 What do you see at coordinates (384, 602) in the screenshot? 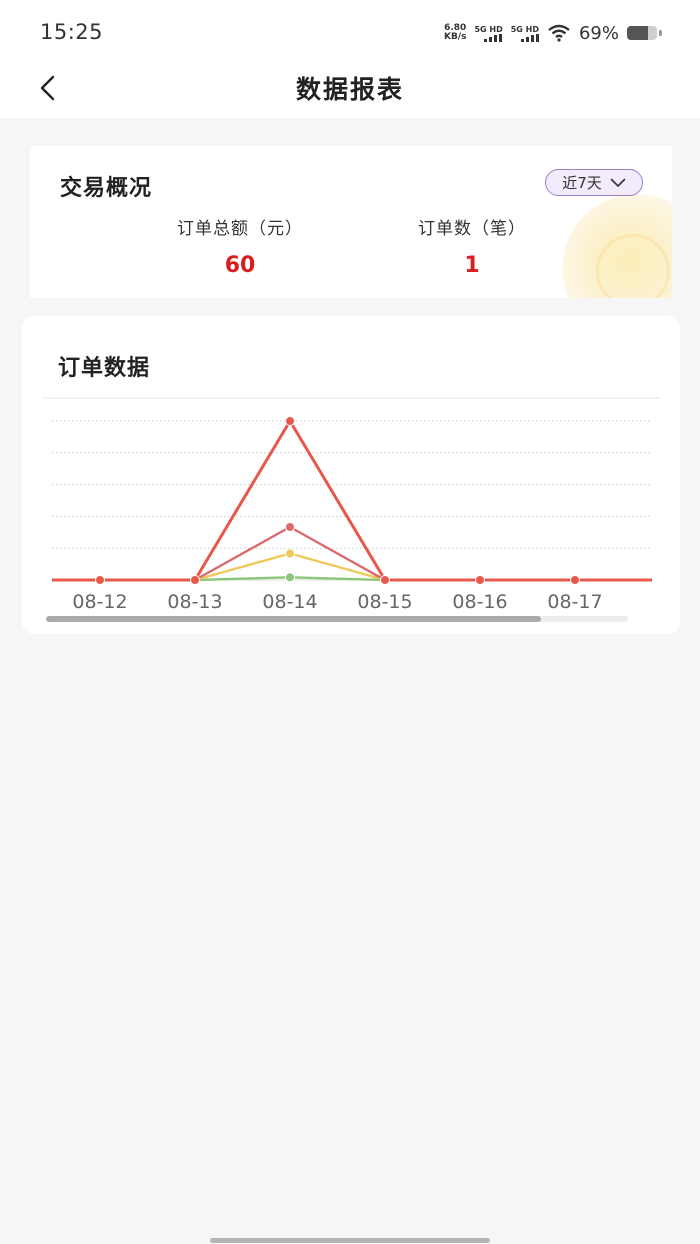
I see `x-tick-label: 08-15` at bounding box center [384, 602].